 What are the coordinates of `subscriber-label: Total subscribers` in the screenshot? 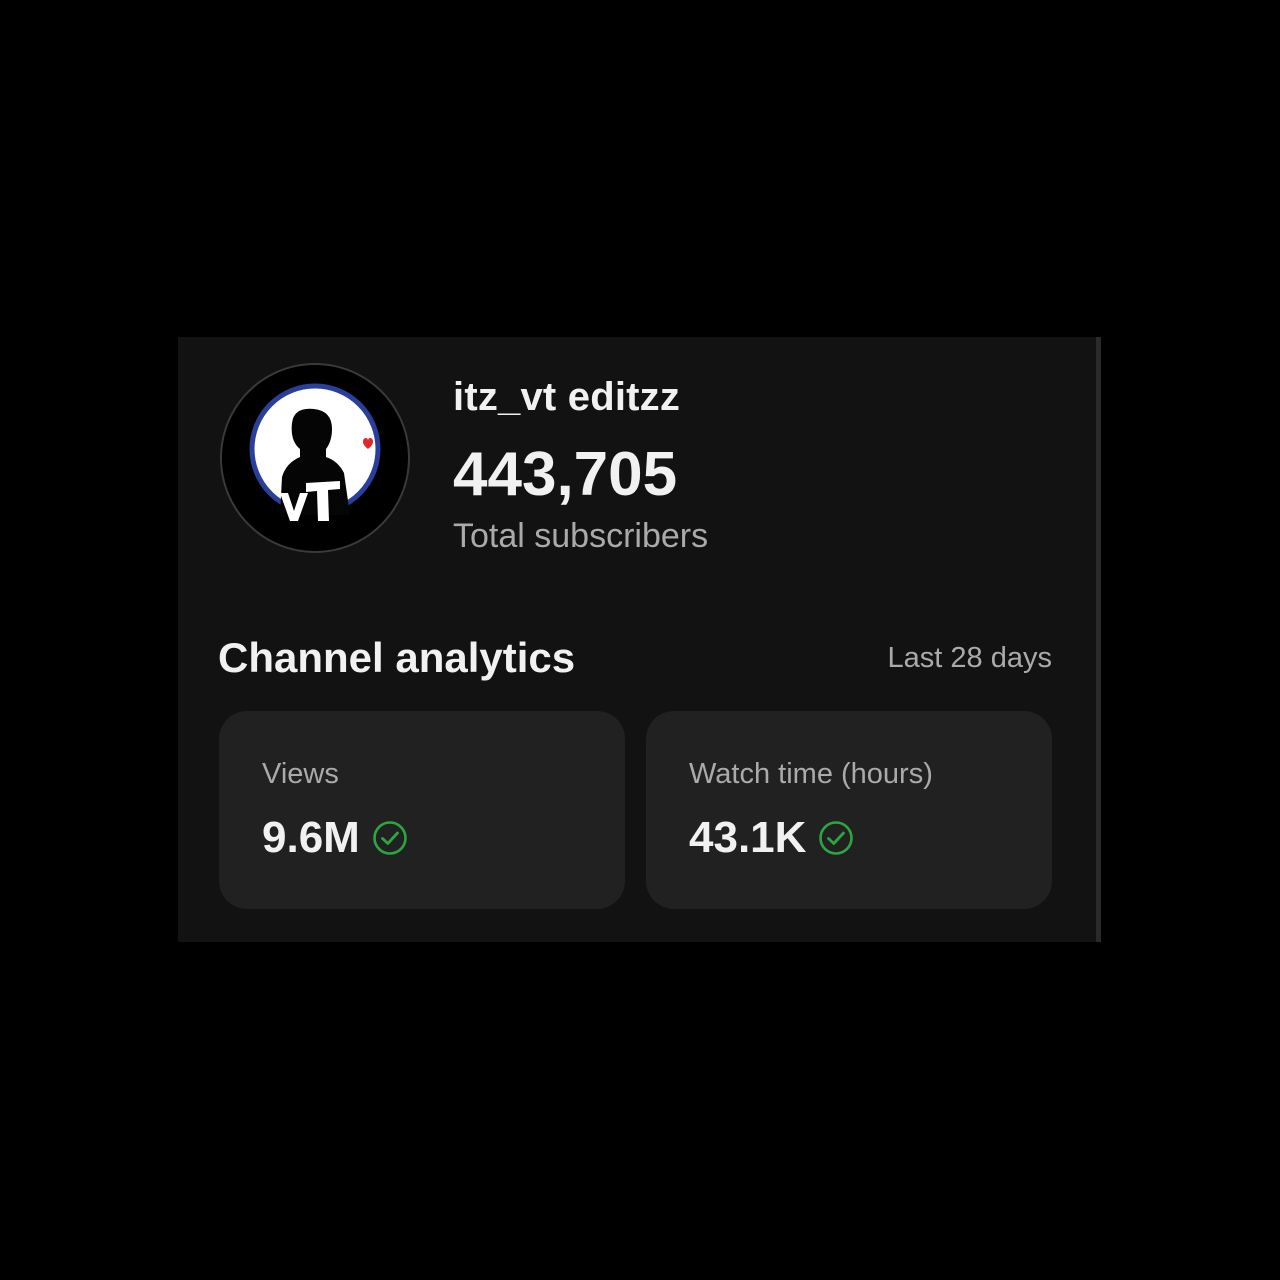 It's located at (581, 536).